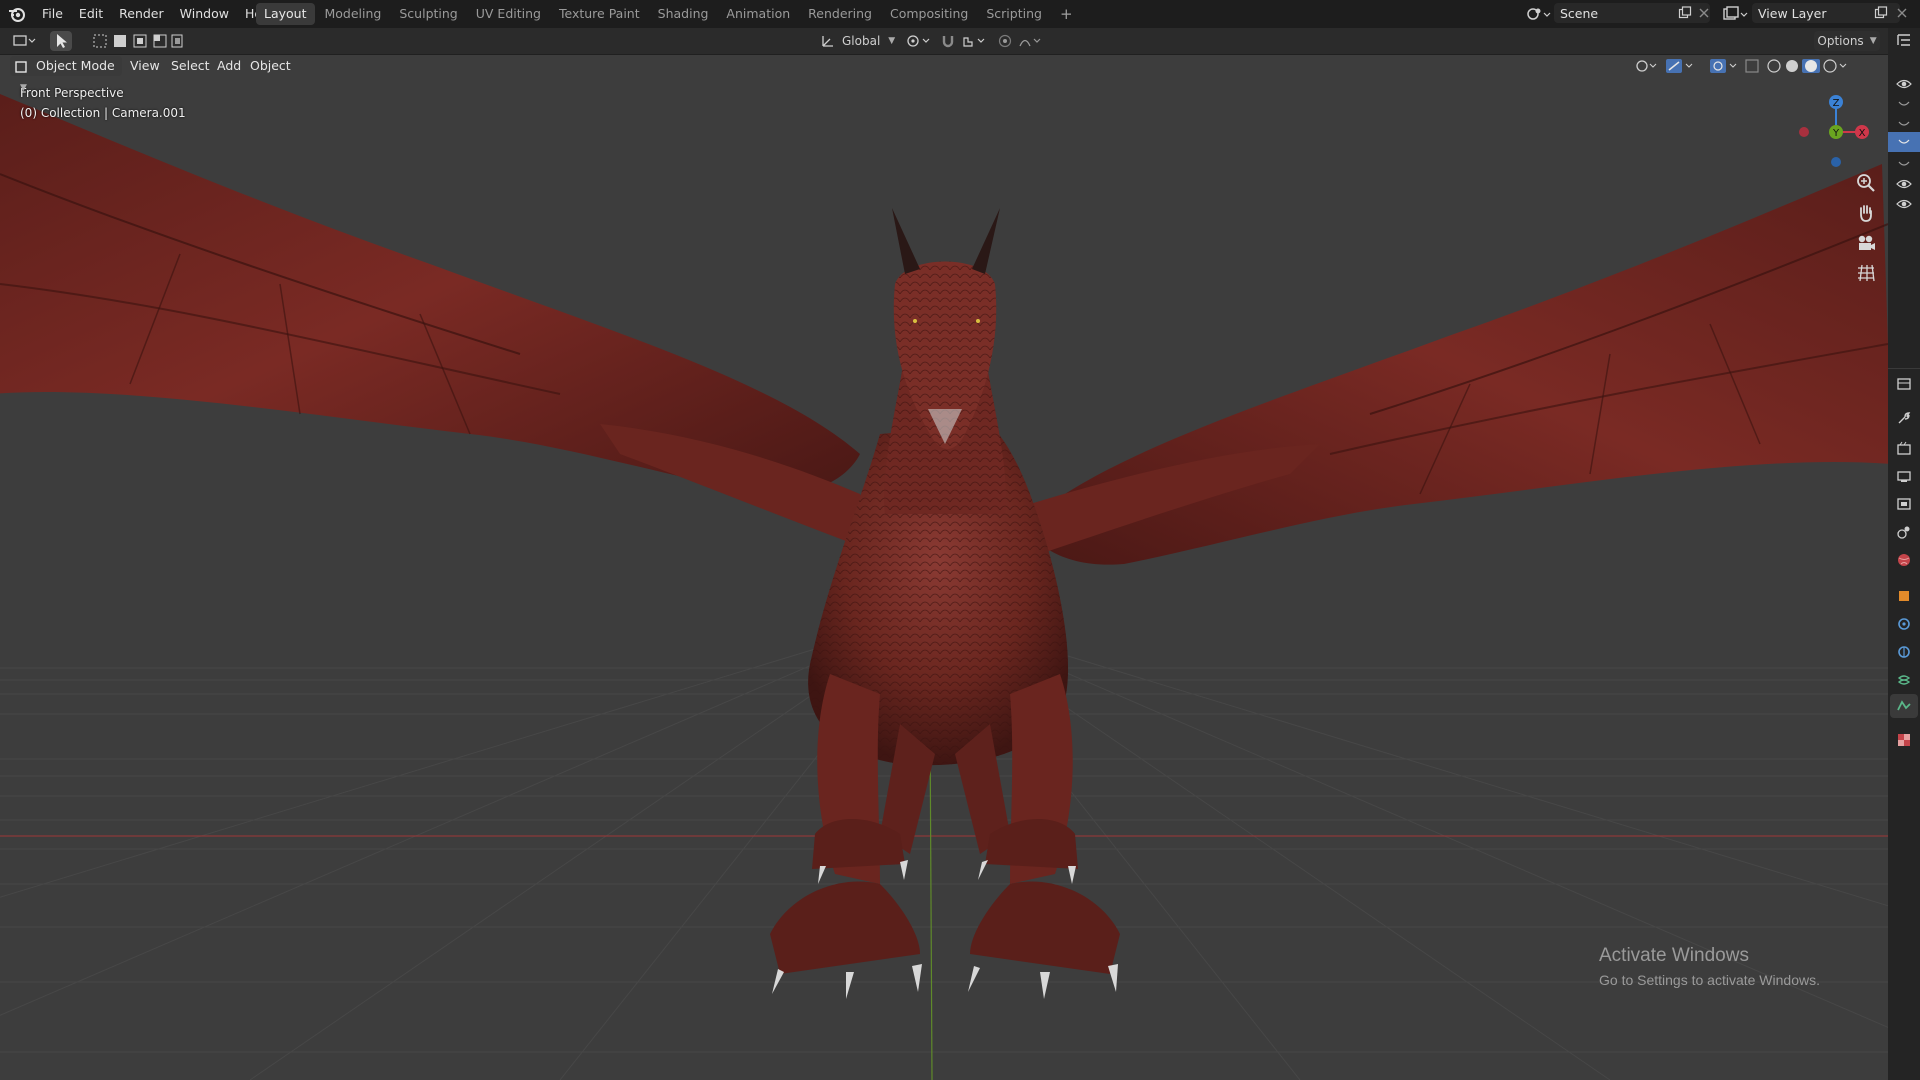  What do you see at coordinates (1902, 13) in the screenshot?
I see `close-view-layer-icon` at bounding box center [1902, 13].